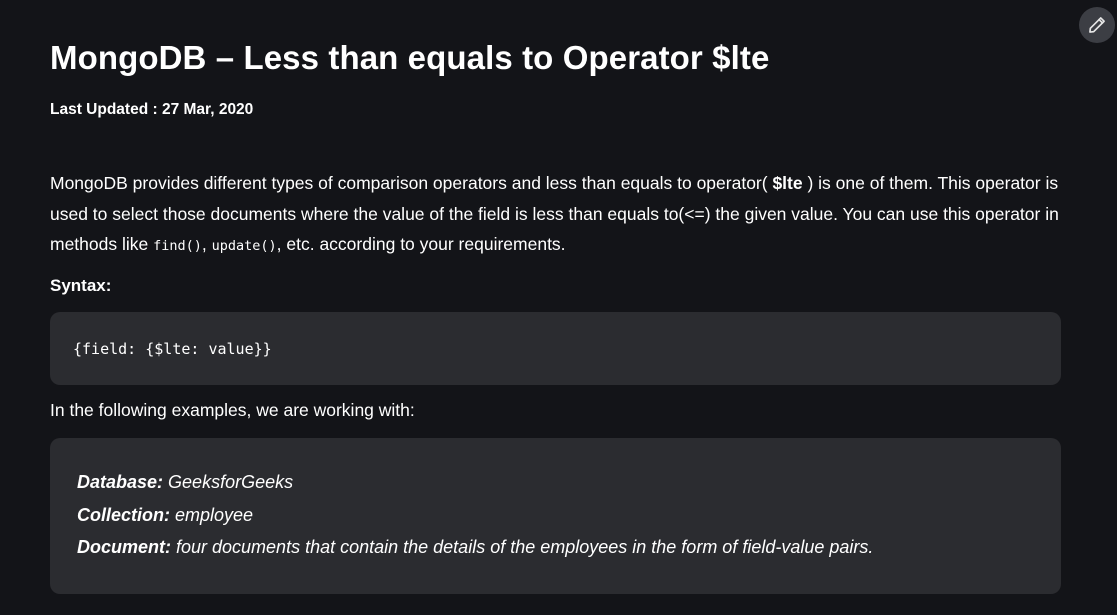  I want to click on collection-line: Collection: employee, so click(569, 515).